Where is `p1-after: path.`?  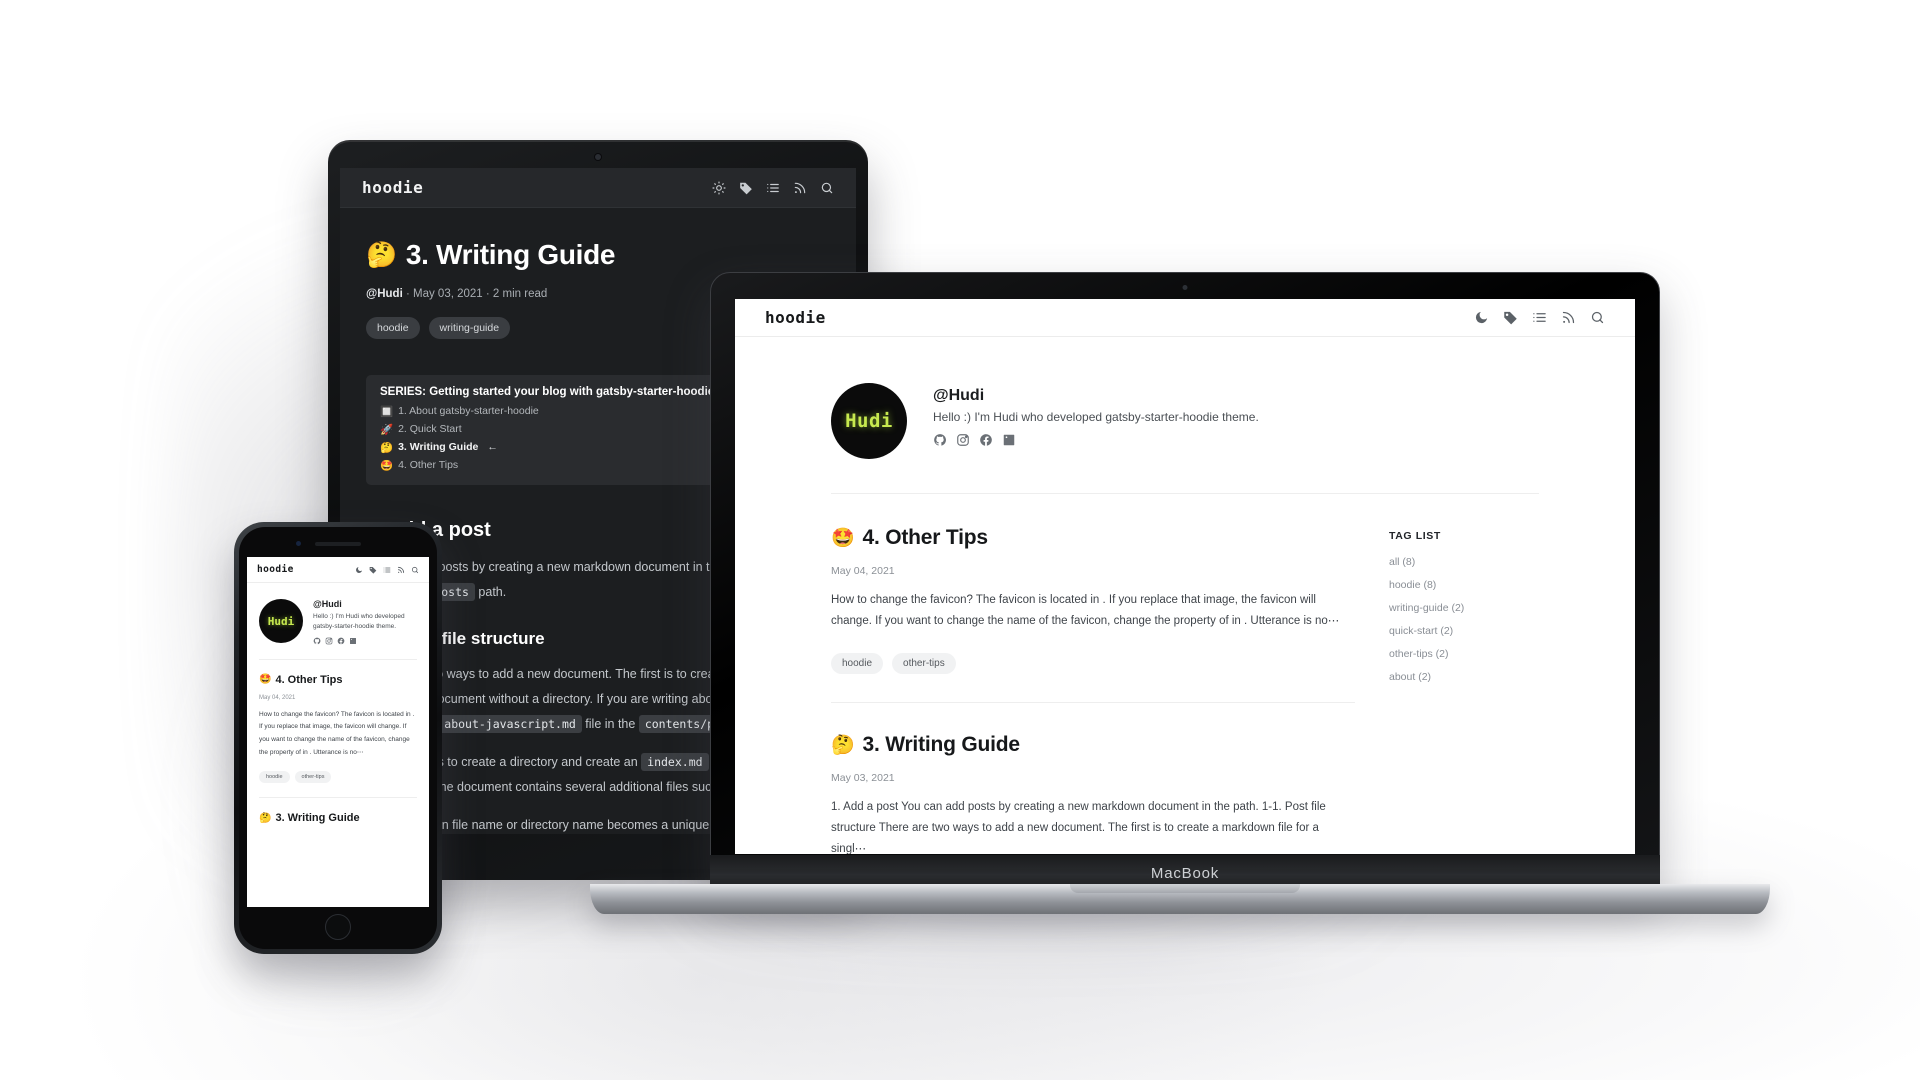
p1-after: path. is located at coordinates (490, 591).